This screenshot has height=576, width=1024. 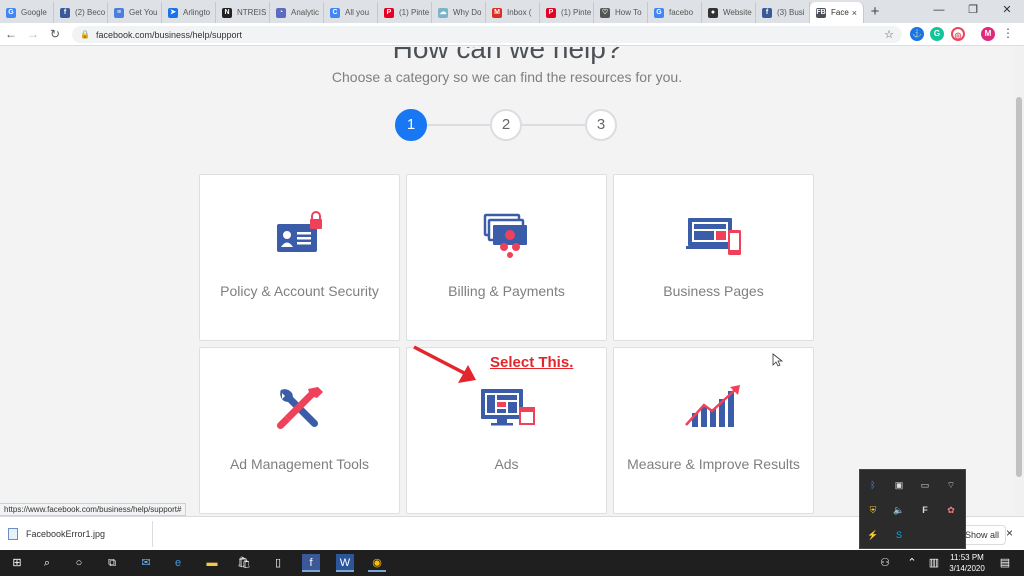 What do you see at coordinates (297, 12) in the screenshot?
I see `browser-tab: ◔ Analytic` at bounding box center [297, 12].